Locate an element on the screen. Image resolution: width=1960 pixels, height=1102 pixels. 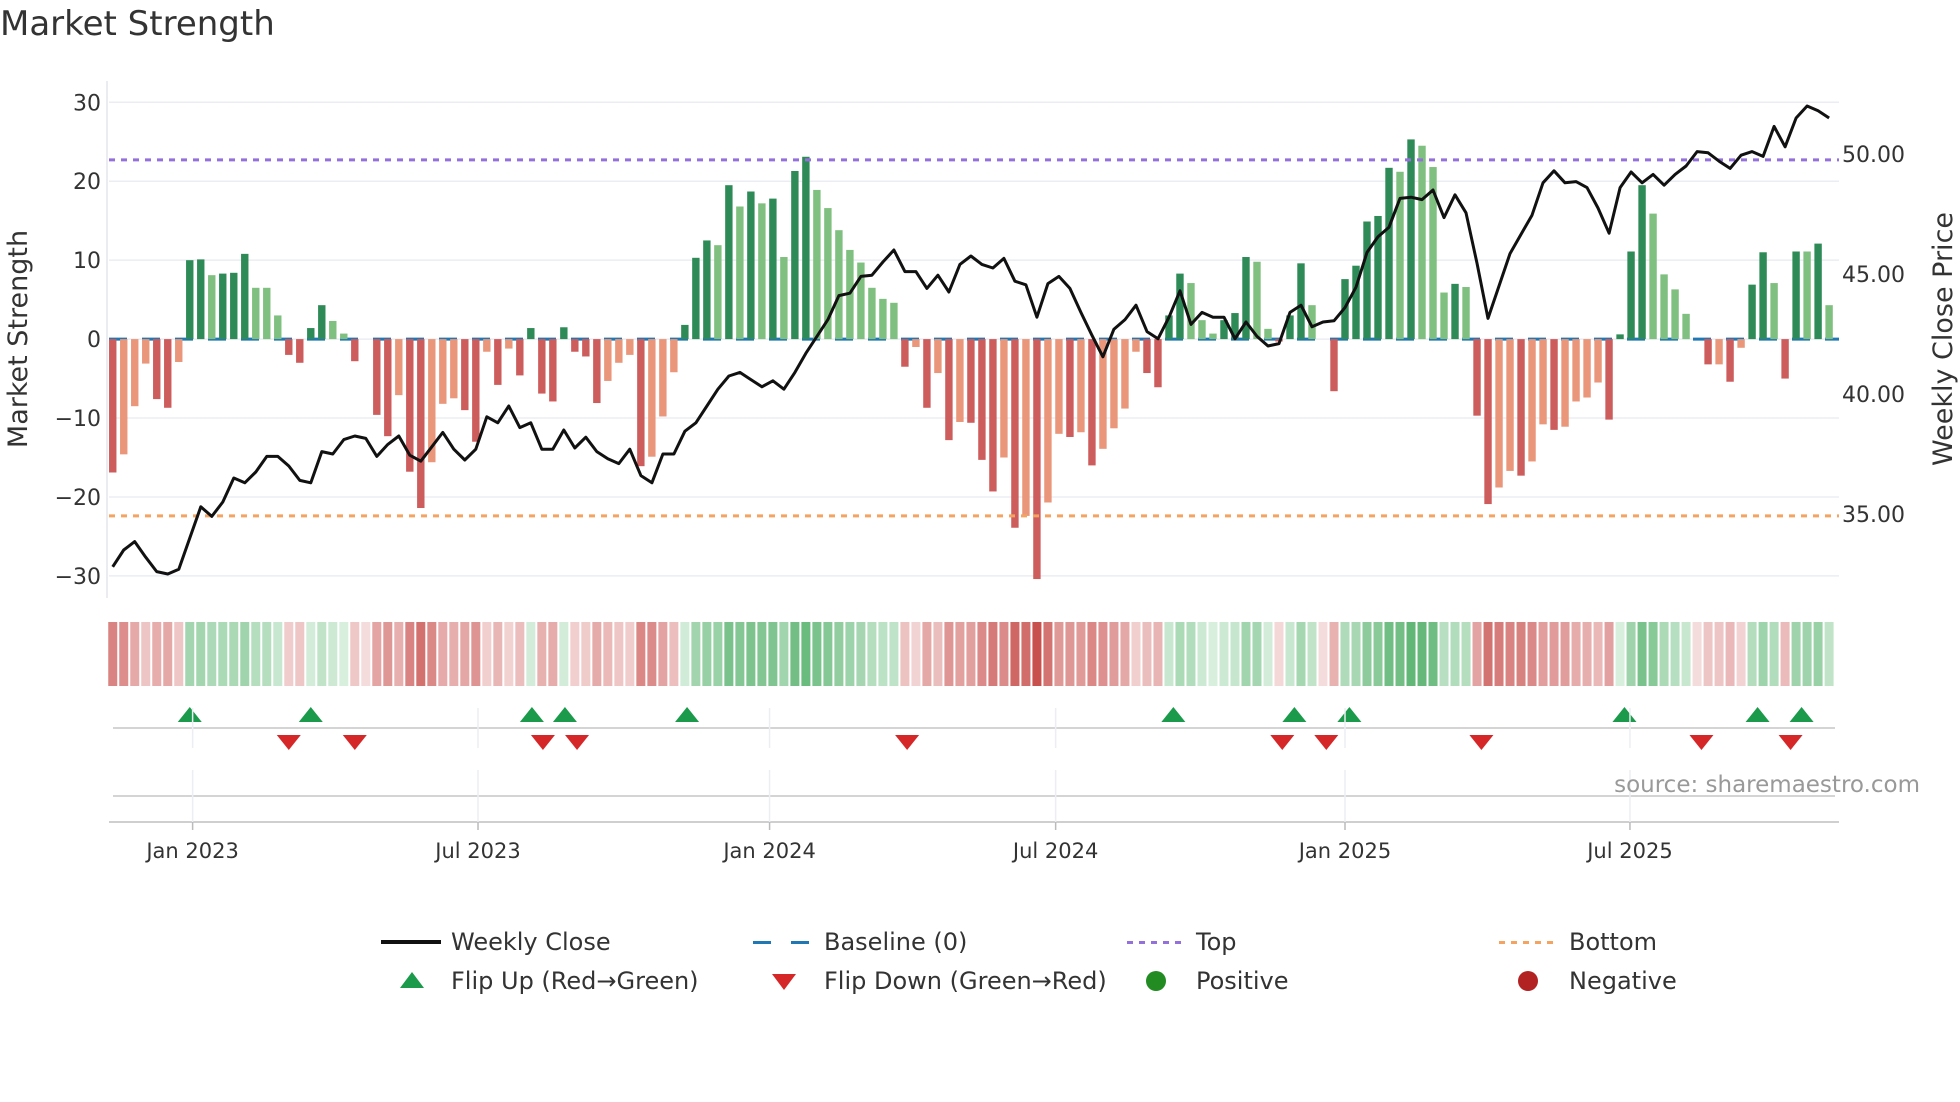
flip-markers is located at coordinates (974, 765).